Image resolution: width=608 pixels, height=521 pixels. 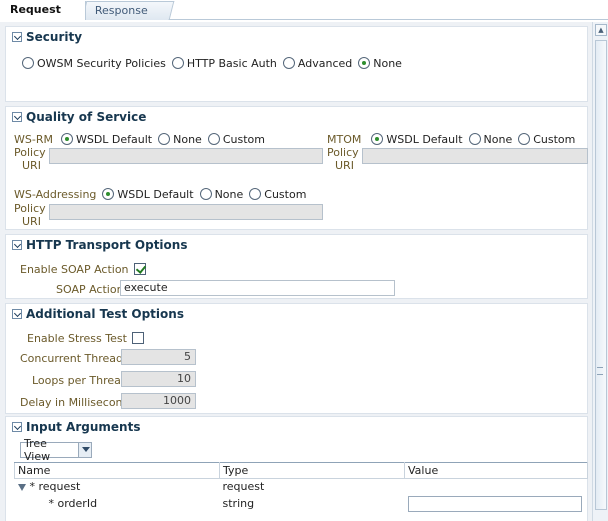 What do you see at coordinates (158, 379) in the screenshot?
I see `loops-input: 10` at bounding box center [158, 379].